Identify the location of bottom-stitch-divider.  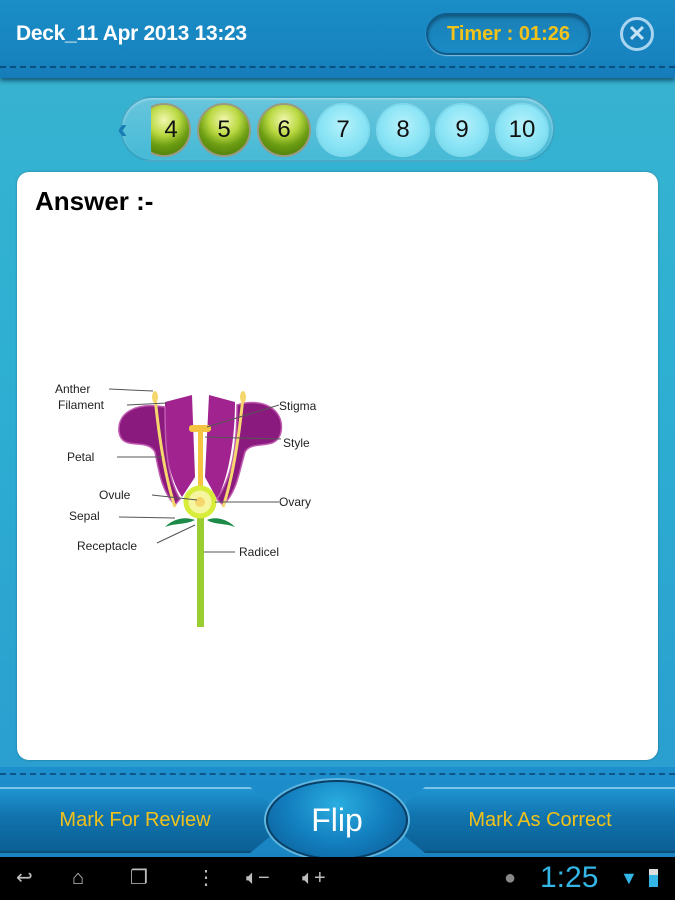
(337, 774).